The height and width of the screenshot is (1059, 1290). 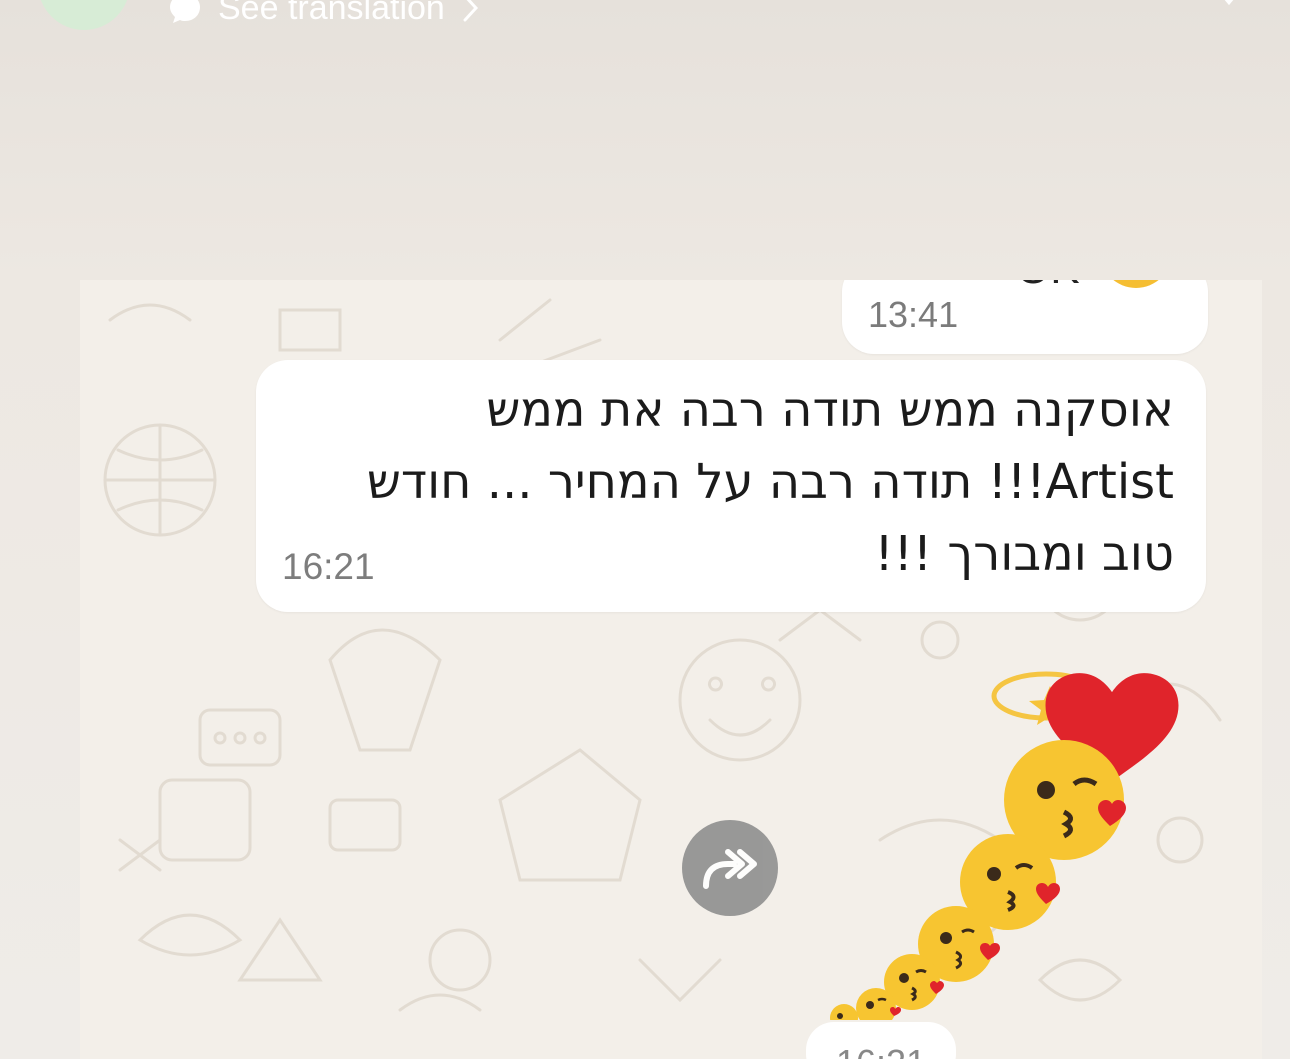 I want to click on kissing-faces-heart-sticker, so click(x=1010, y=840).